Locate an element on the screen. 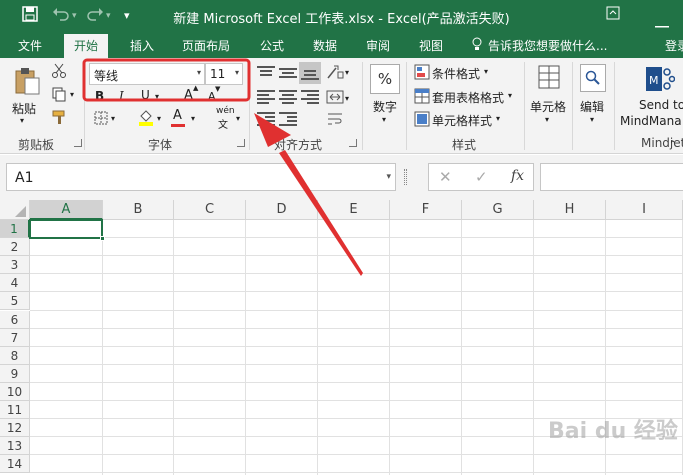  editing-dropdown-icon: ▾ is located at coordinates (592, 119).